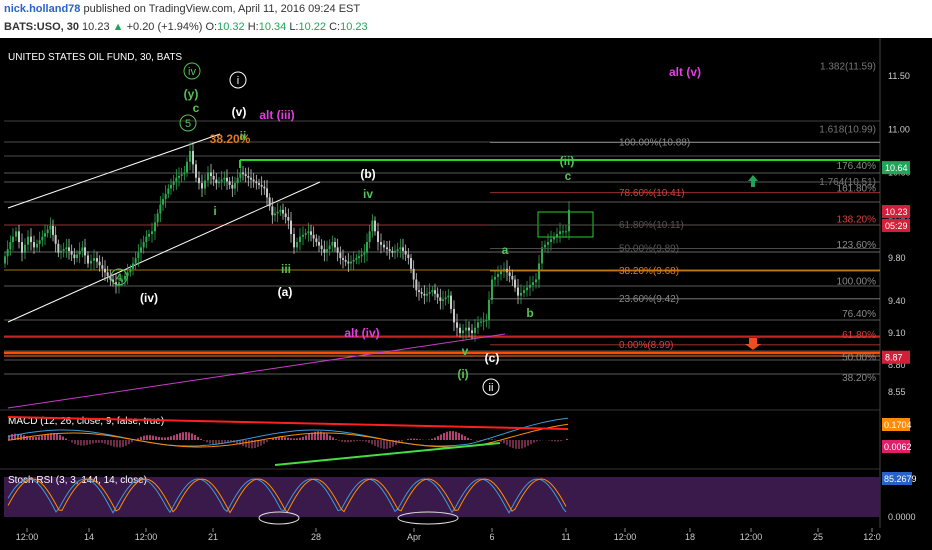 The image size is (932, 550). I want to click on wave-label: (i), so click(462, 374).